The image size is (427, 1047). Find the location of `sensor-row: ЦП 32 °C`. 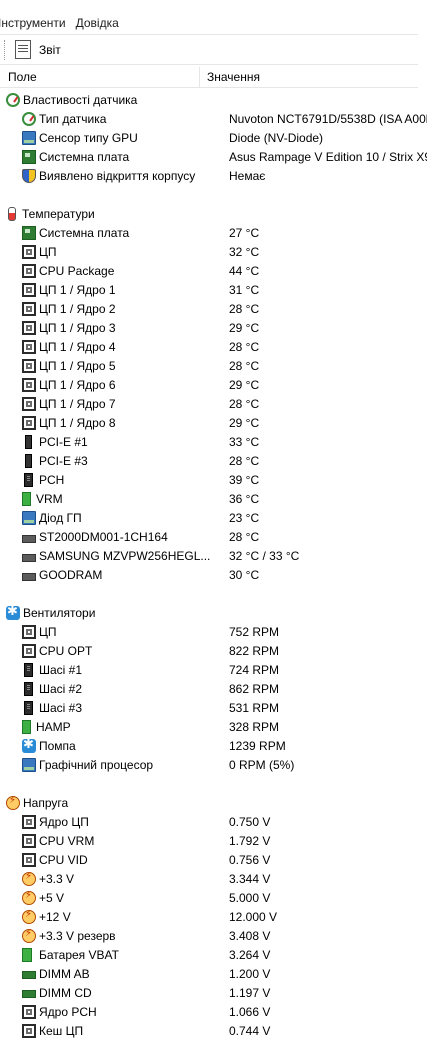

sensor-row: ЦП 32 °C is located at coordinates (213, 251).